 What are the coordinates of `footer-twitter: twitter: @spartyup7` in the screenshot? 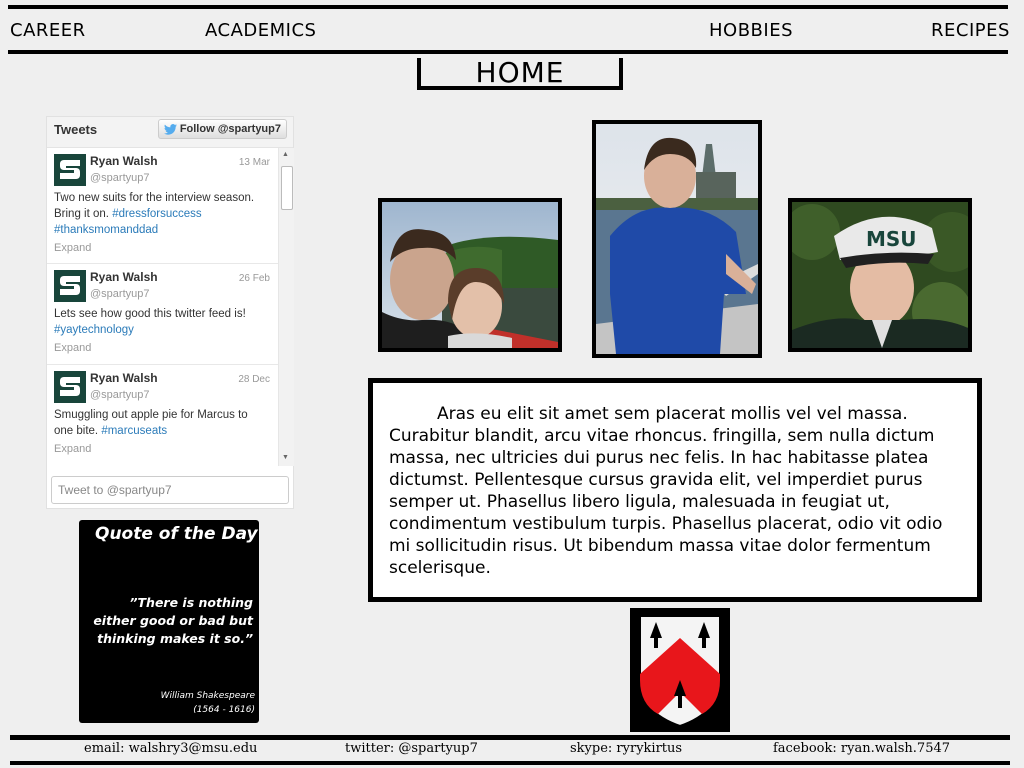 It's located at (411, 748).